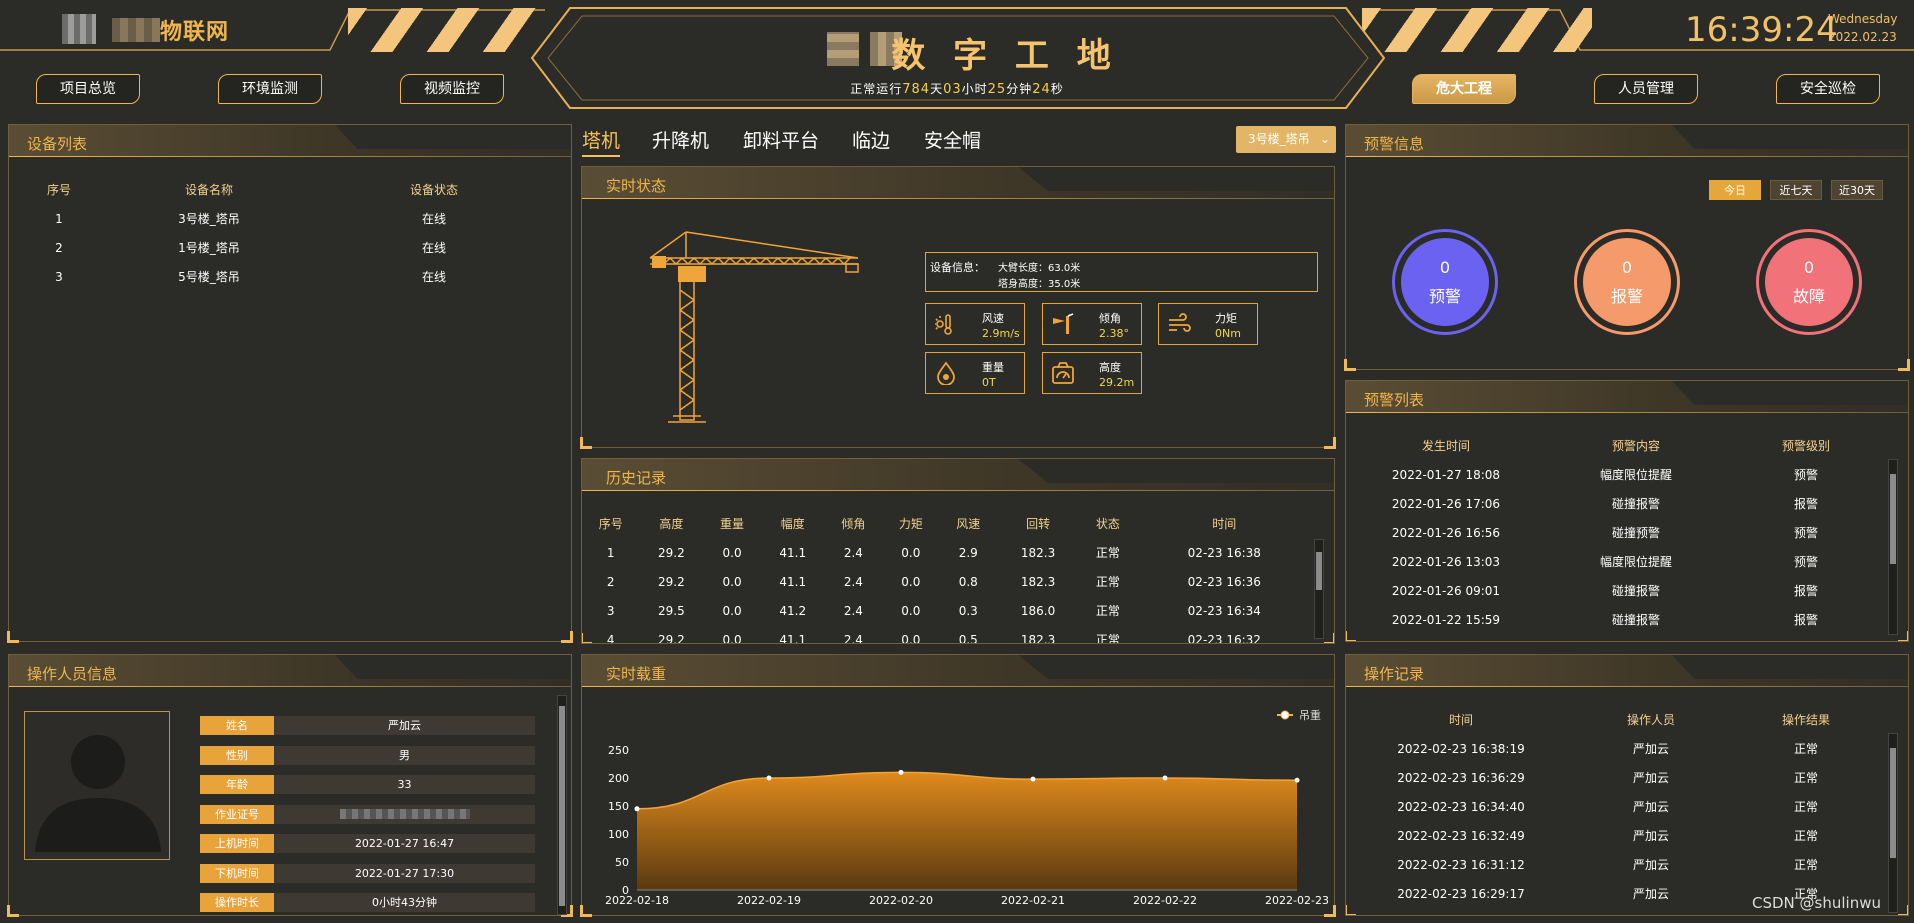 The image size is (1914, 923). What do you see at coordinates (284, 247) in the screenshot?
I see `table-row: 2 1号楼_塔吊 在线` at bounding box center [284, 247].